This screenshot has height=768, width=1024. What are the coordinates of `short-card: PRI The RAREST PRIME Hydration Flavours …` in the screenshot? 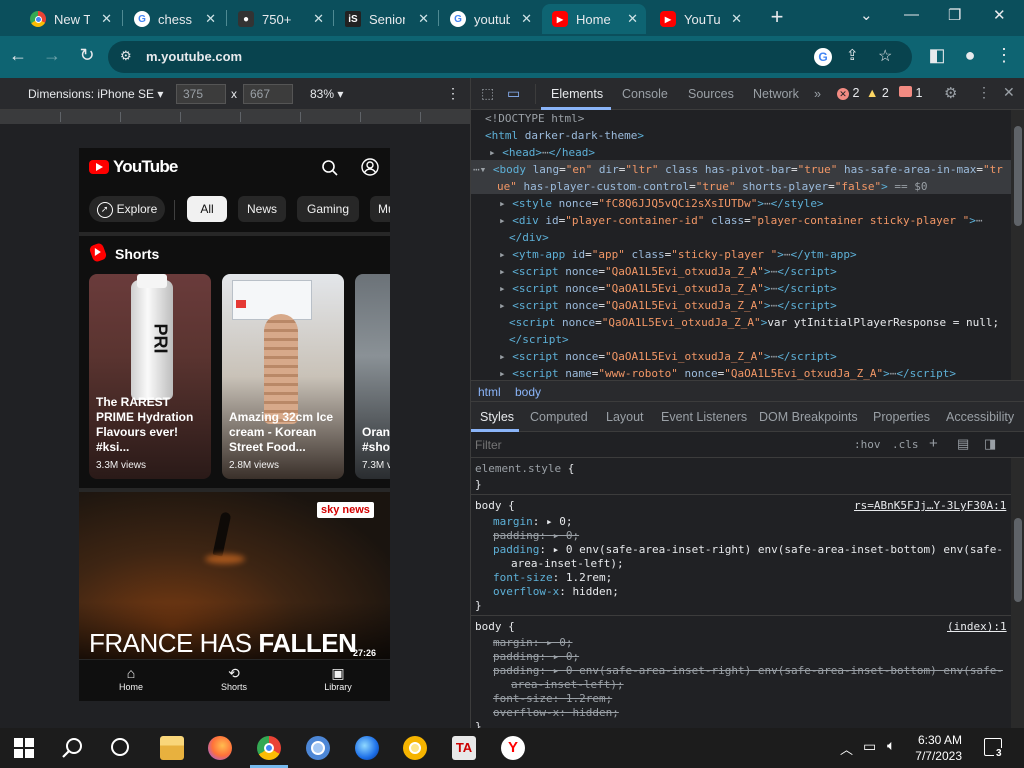 It's located at (150, 376).